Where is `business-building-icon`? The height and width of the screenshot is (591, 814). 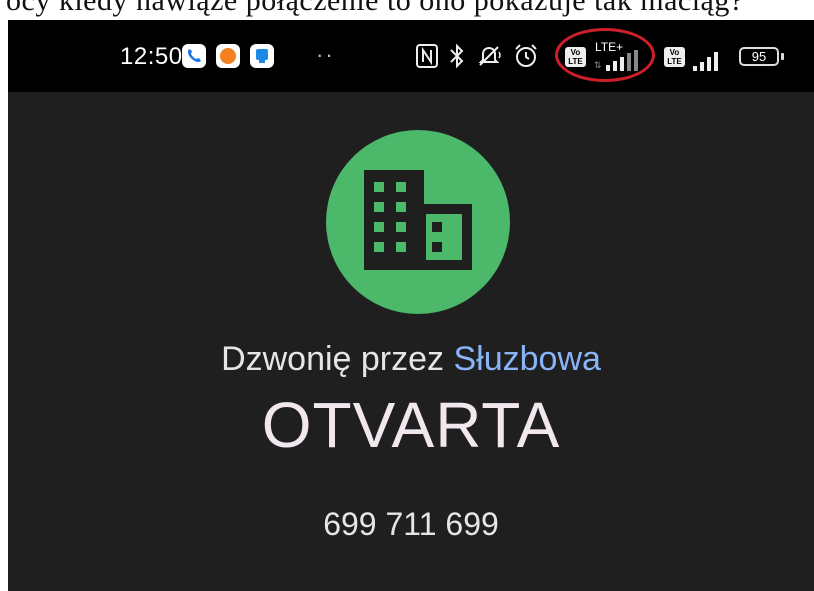
business-building-icon is located at coordinates (418, 220).